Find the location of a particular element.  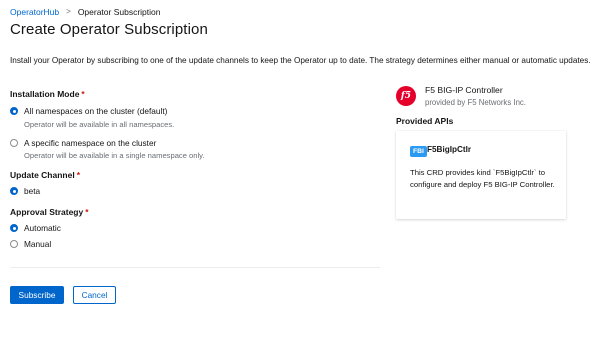

f5-logo-text: f5 is located at coordinates (406, 96).